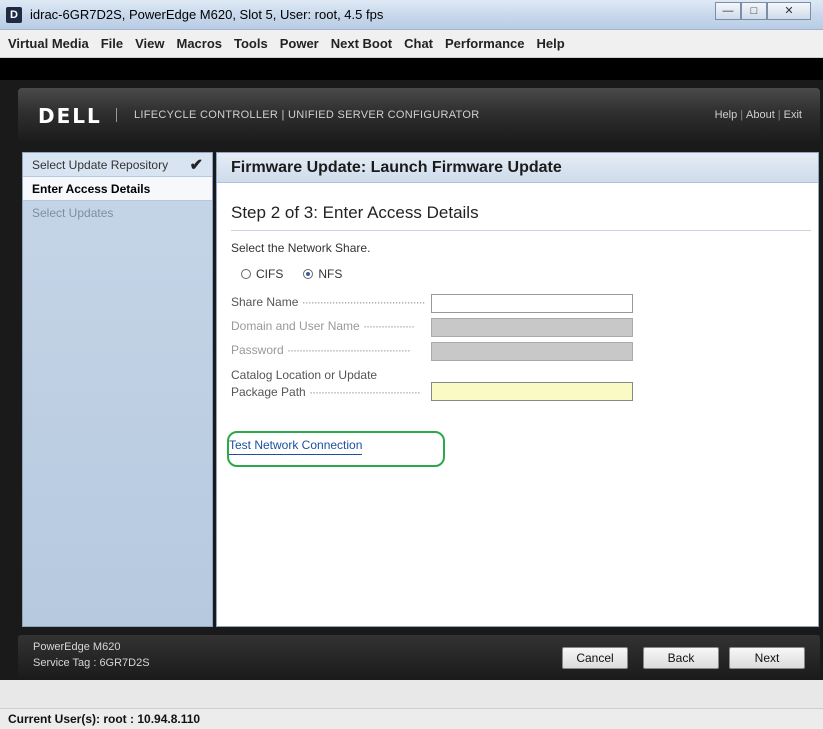 This screenshot has height=729, width=823. I want to click on menu-view: View, so click(149, 43).